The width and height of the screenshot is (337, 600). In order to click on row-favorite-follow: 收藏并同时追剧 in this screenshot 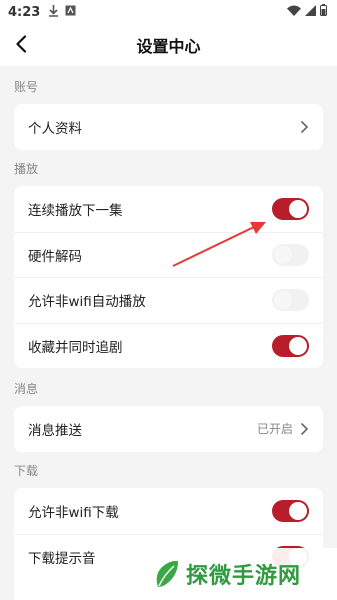, I will do `click(168, 345)`.